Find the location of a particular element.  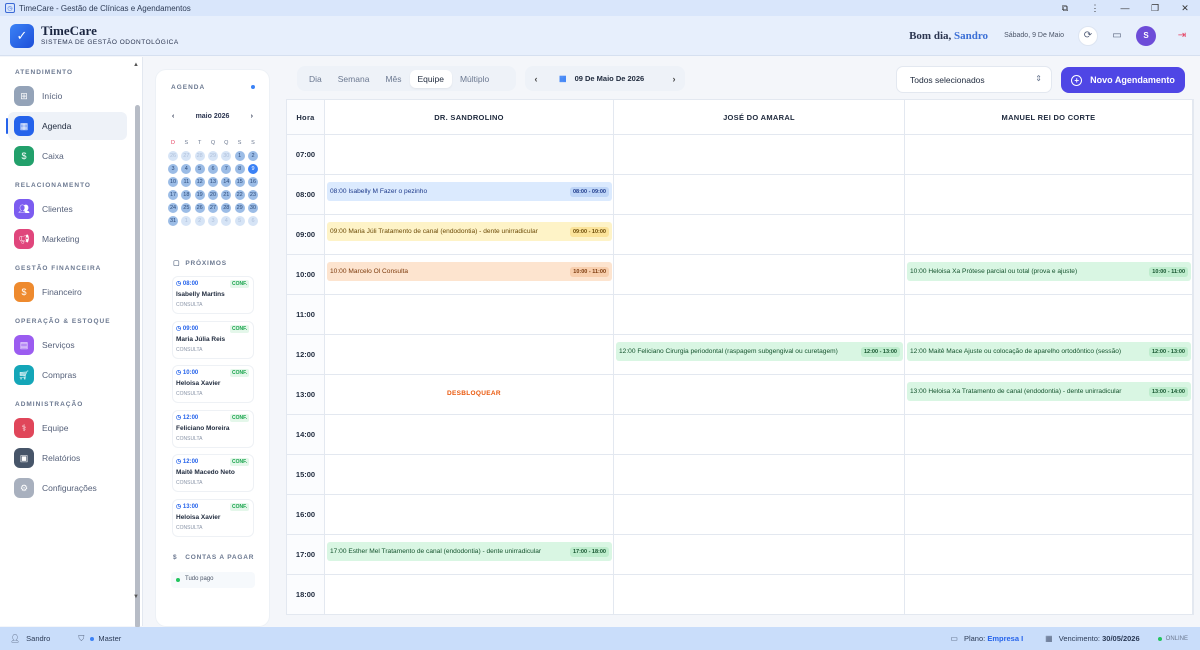

calendar-day: 9 is located at coordinates (252, 169).